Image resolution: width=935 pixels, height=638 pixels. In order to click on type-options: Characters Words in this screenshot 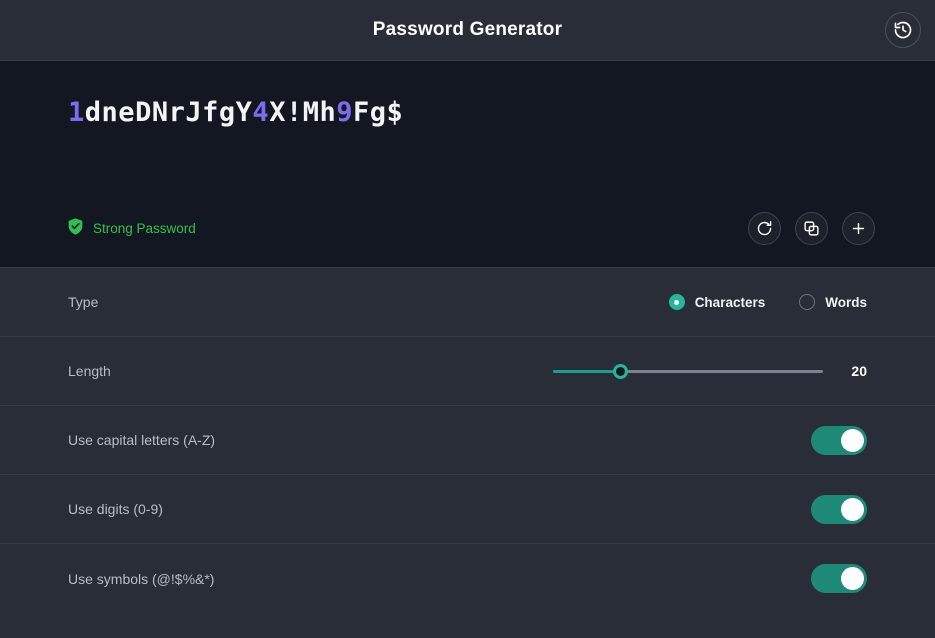, I will do `click(767, 302)`.